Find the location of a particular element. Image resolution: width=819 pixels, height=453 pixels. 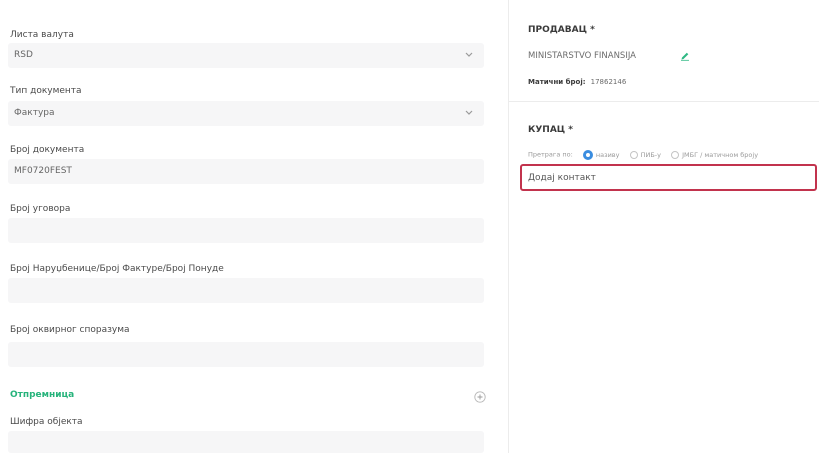

add-contact-input: Додај контакт is located at coordinates (668, 177).